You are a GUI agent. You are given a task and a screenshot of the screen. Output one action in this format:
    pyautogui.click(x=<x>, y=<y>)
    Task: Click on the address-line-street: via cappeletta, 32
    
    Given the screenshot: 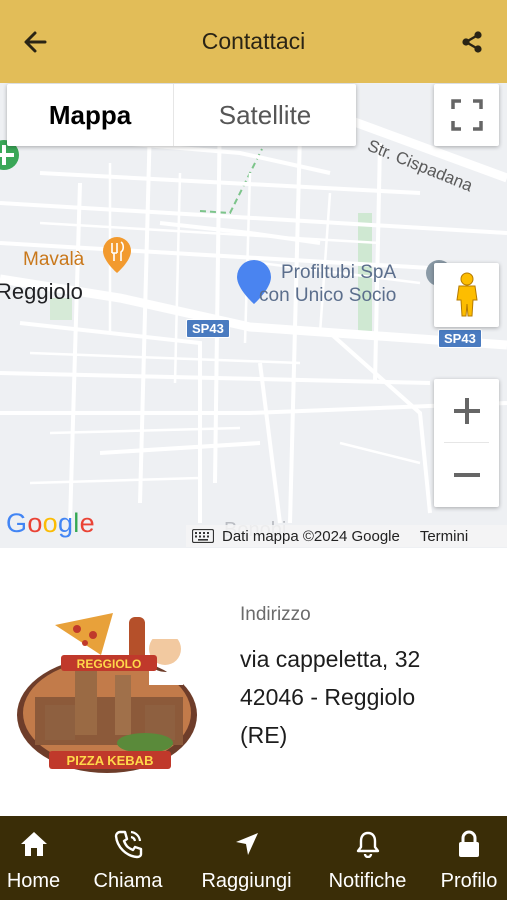 What is the action you would take?
    pyautogui.click(x=330, y=659)
    